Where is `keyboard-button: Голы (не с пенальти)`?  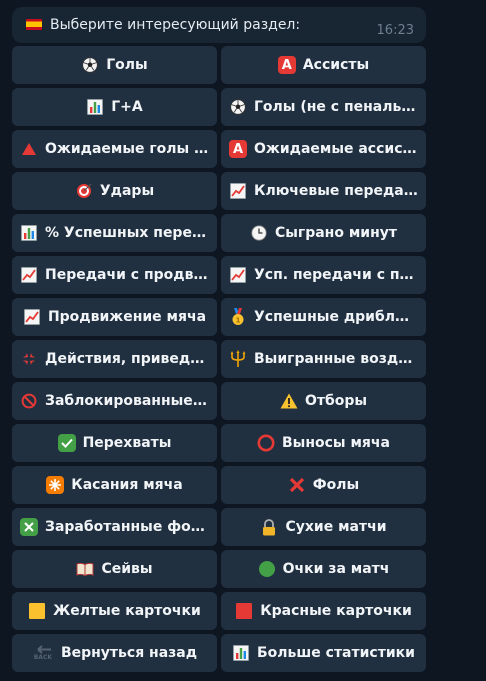
keyboard-button: Голы (не с пенальти) is located at coordinates (323, 107).